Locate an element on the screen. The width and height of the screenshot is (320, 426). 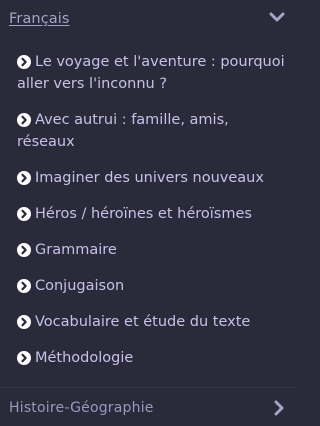
chapter-link-conjugaison: Conjugaison is located at coordinates (148, 286).